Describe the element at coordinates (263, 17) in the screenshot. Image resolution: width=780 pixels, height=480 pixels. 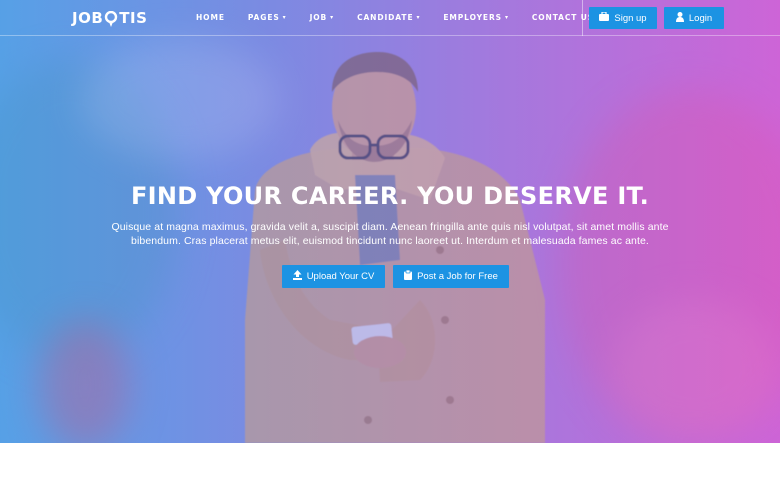
I see `nav-label: PAGES` at that location.